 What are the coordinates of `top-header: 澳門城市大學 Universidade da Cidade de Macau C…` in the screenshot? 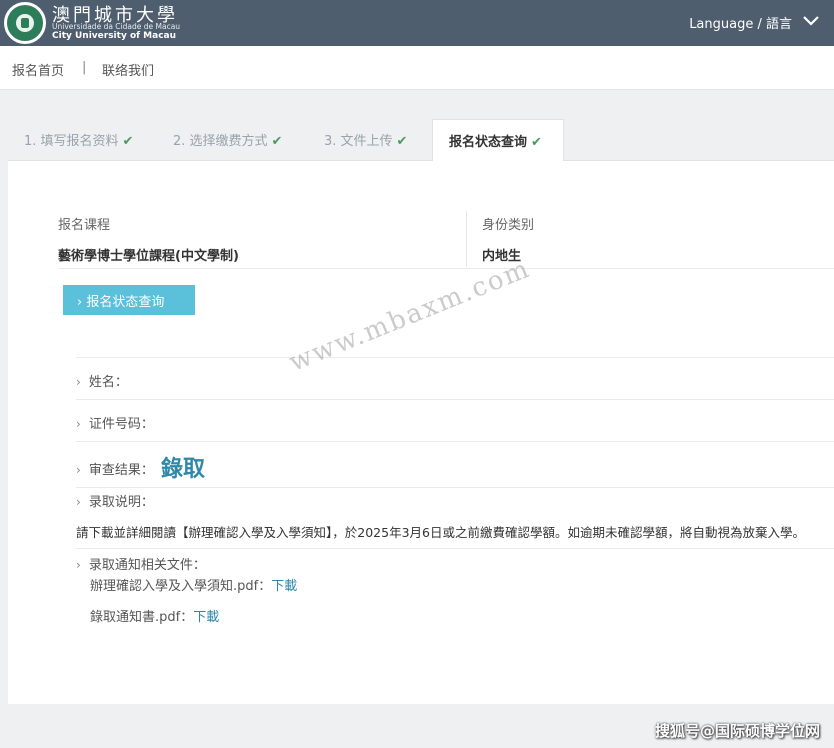 It's located at (417, 23).